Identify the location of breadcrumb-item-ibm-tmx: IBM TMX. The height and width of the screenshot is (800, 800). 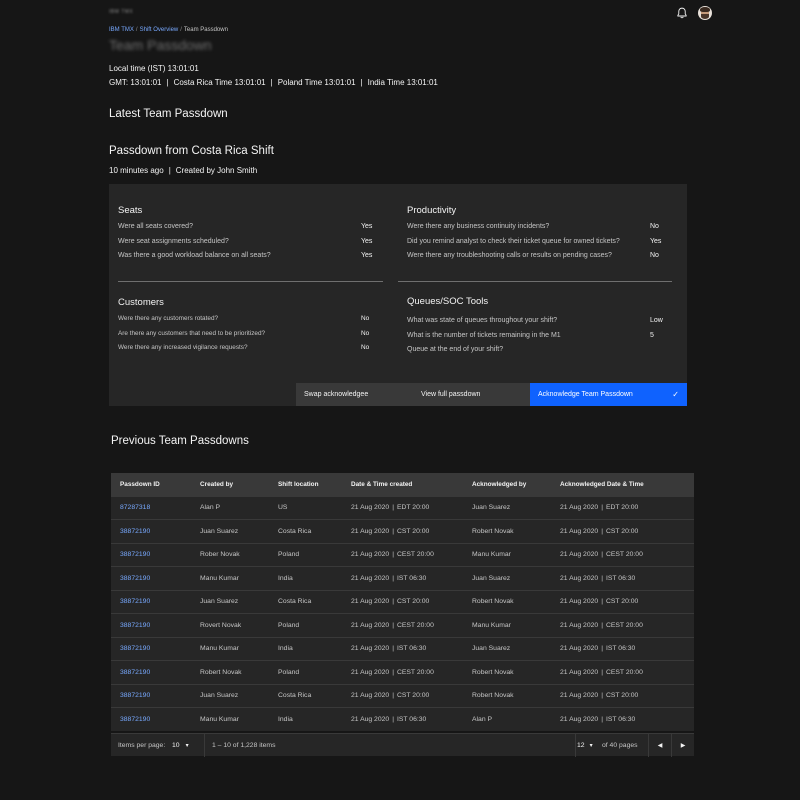
(121, 30).